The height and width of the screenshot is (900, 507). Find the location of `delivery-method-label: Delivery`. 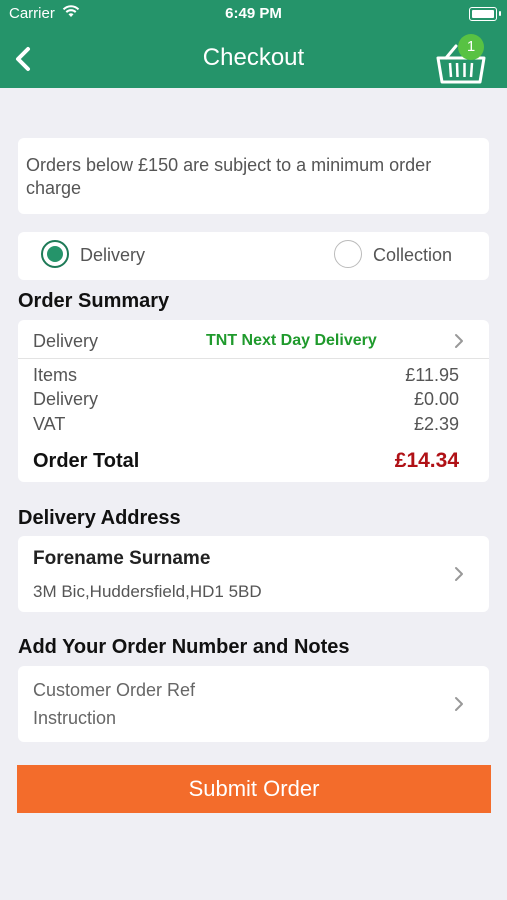

delivery-method-label: Delivery is located at coordinates (66, 341).